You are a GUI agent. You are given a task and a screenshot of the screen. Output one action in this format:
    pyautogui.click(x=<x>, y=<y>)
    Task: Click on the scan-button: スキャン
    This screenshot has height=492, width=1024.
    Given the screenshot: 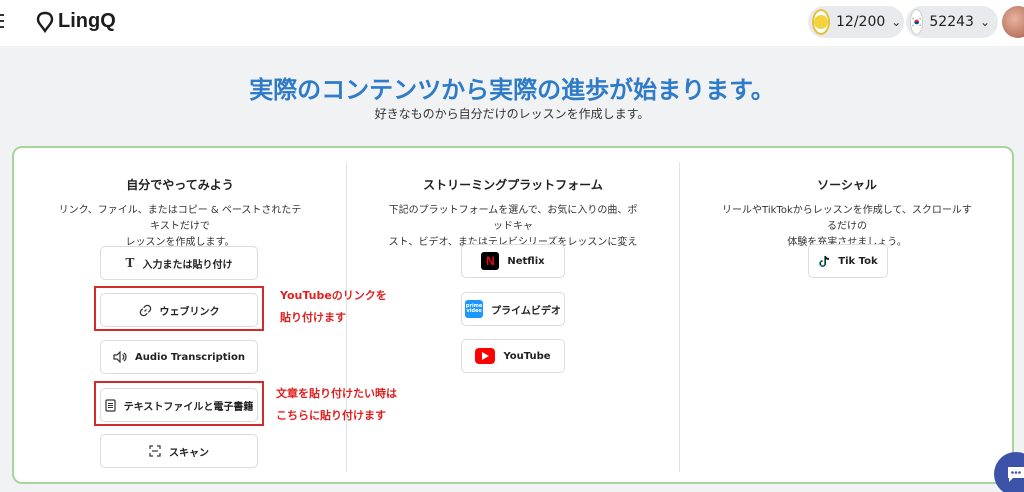 What is the action you would take?
    pyautogui.click(x=179, y=451)
    